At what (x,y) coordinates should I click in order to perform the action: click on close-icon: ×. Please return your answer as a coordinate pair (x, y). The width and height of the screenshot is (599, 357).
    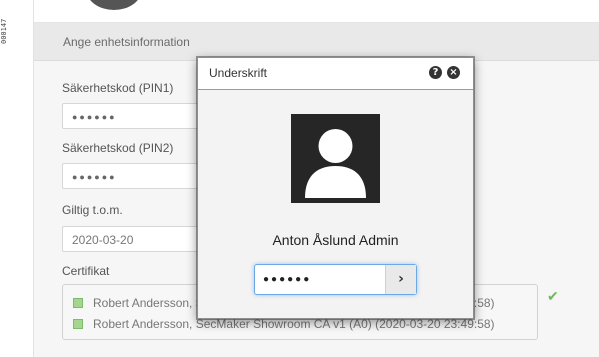
    Looking at the image, I should click on (453, 72).